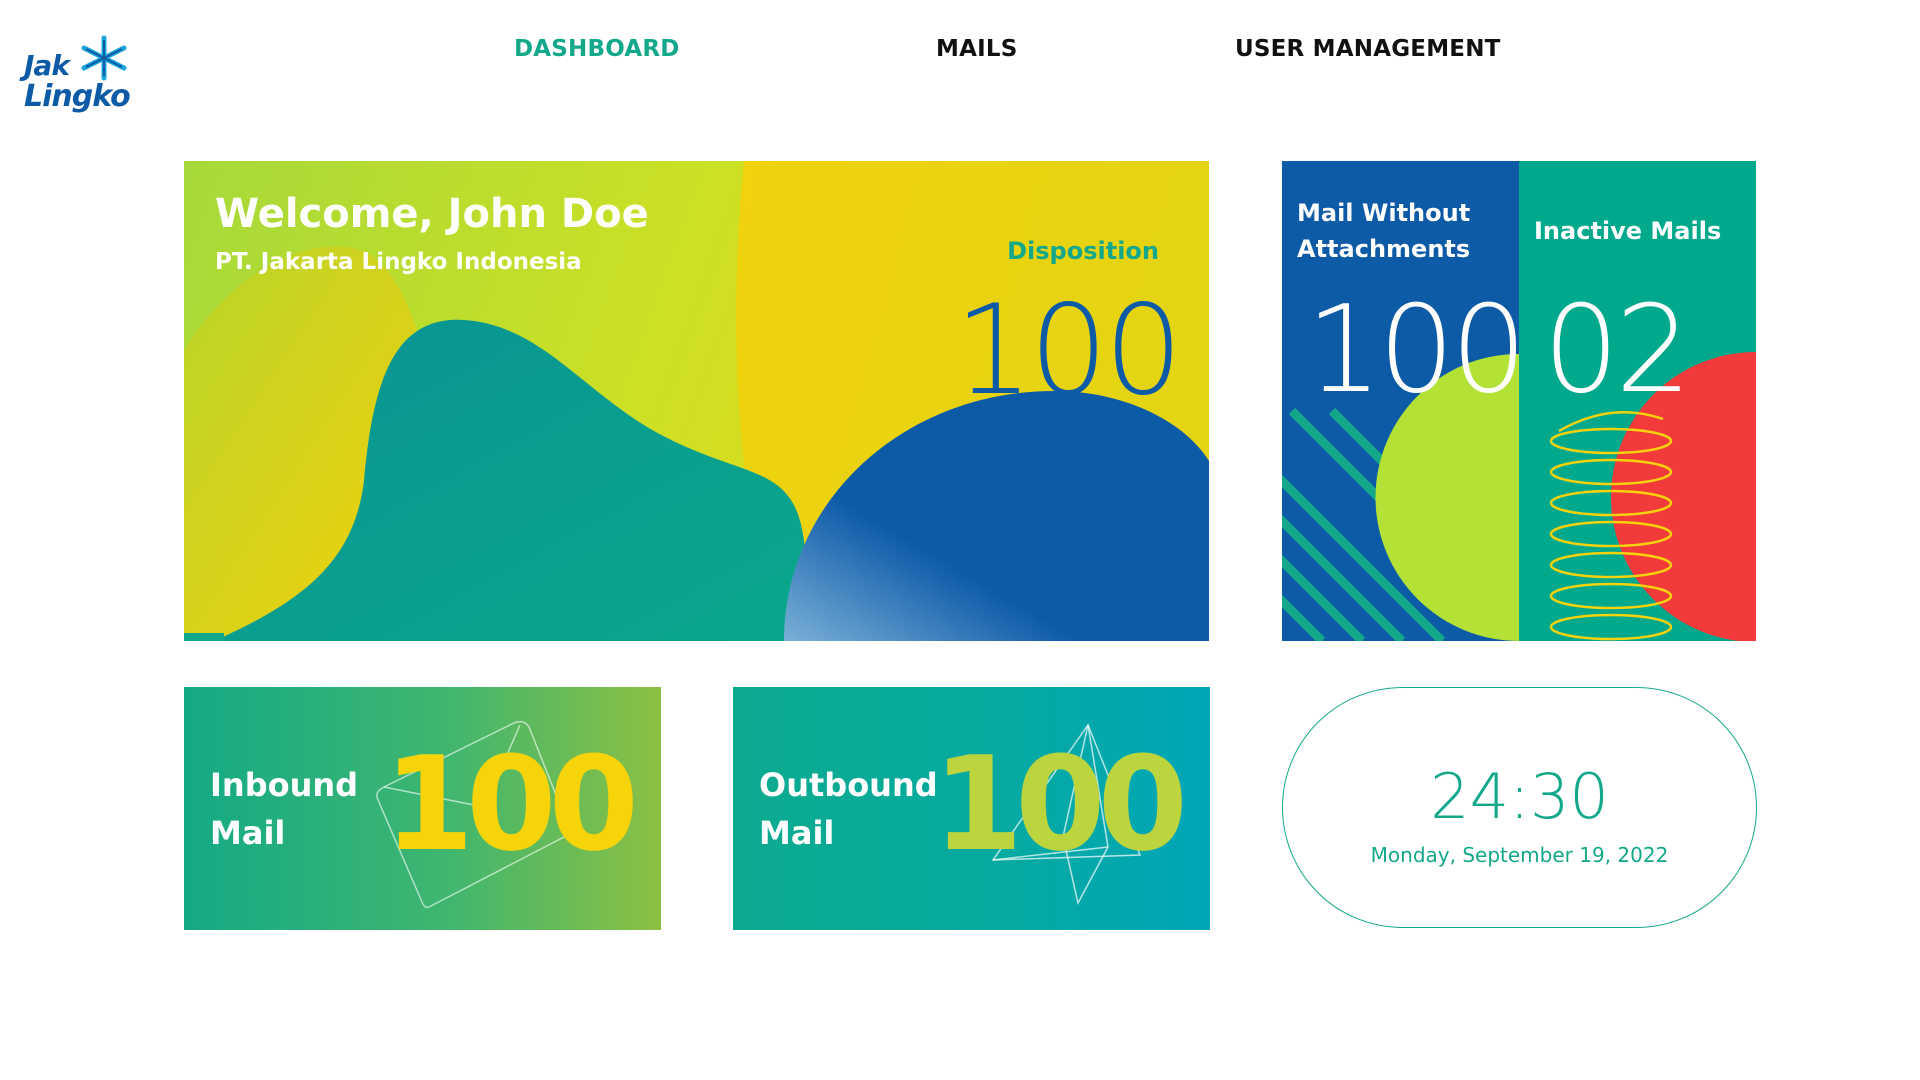 The height and width of the screenshot is (1080, 1920). Describe the element at coordinates (77, 96) in the screenshot. I see `logo-text-lingko: Lingko` at that location.